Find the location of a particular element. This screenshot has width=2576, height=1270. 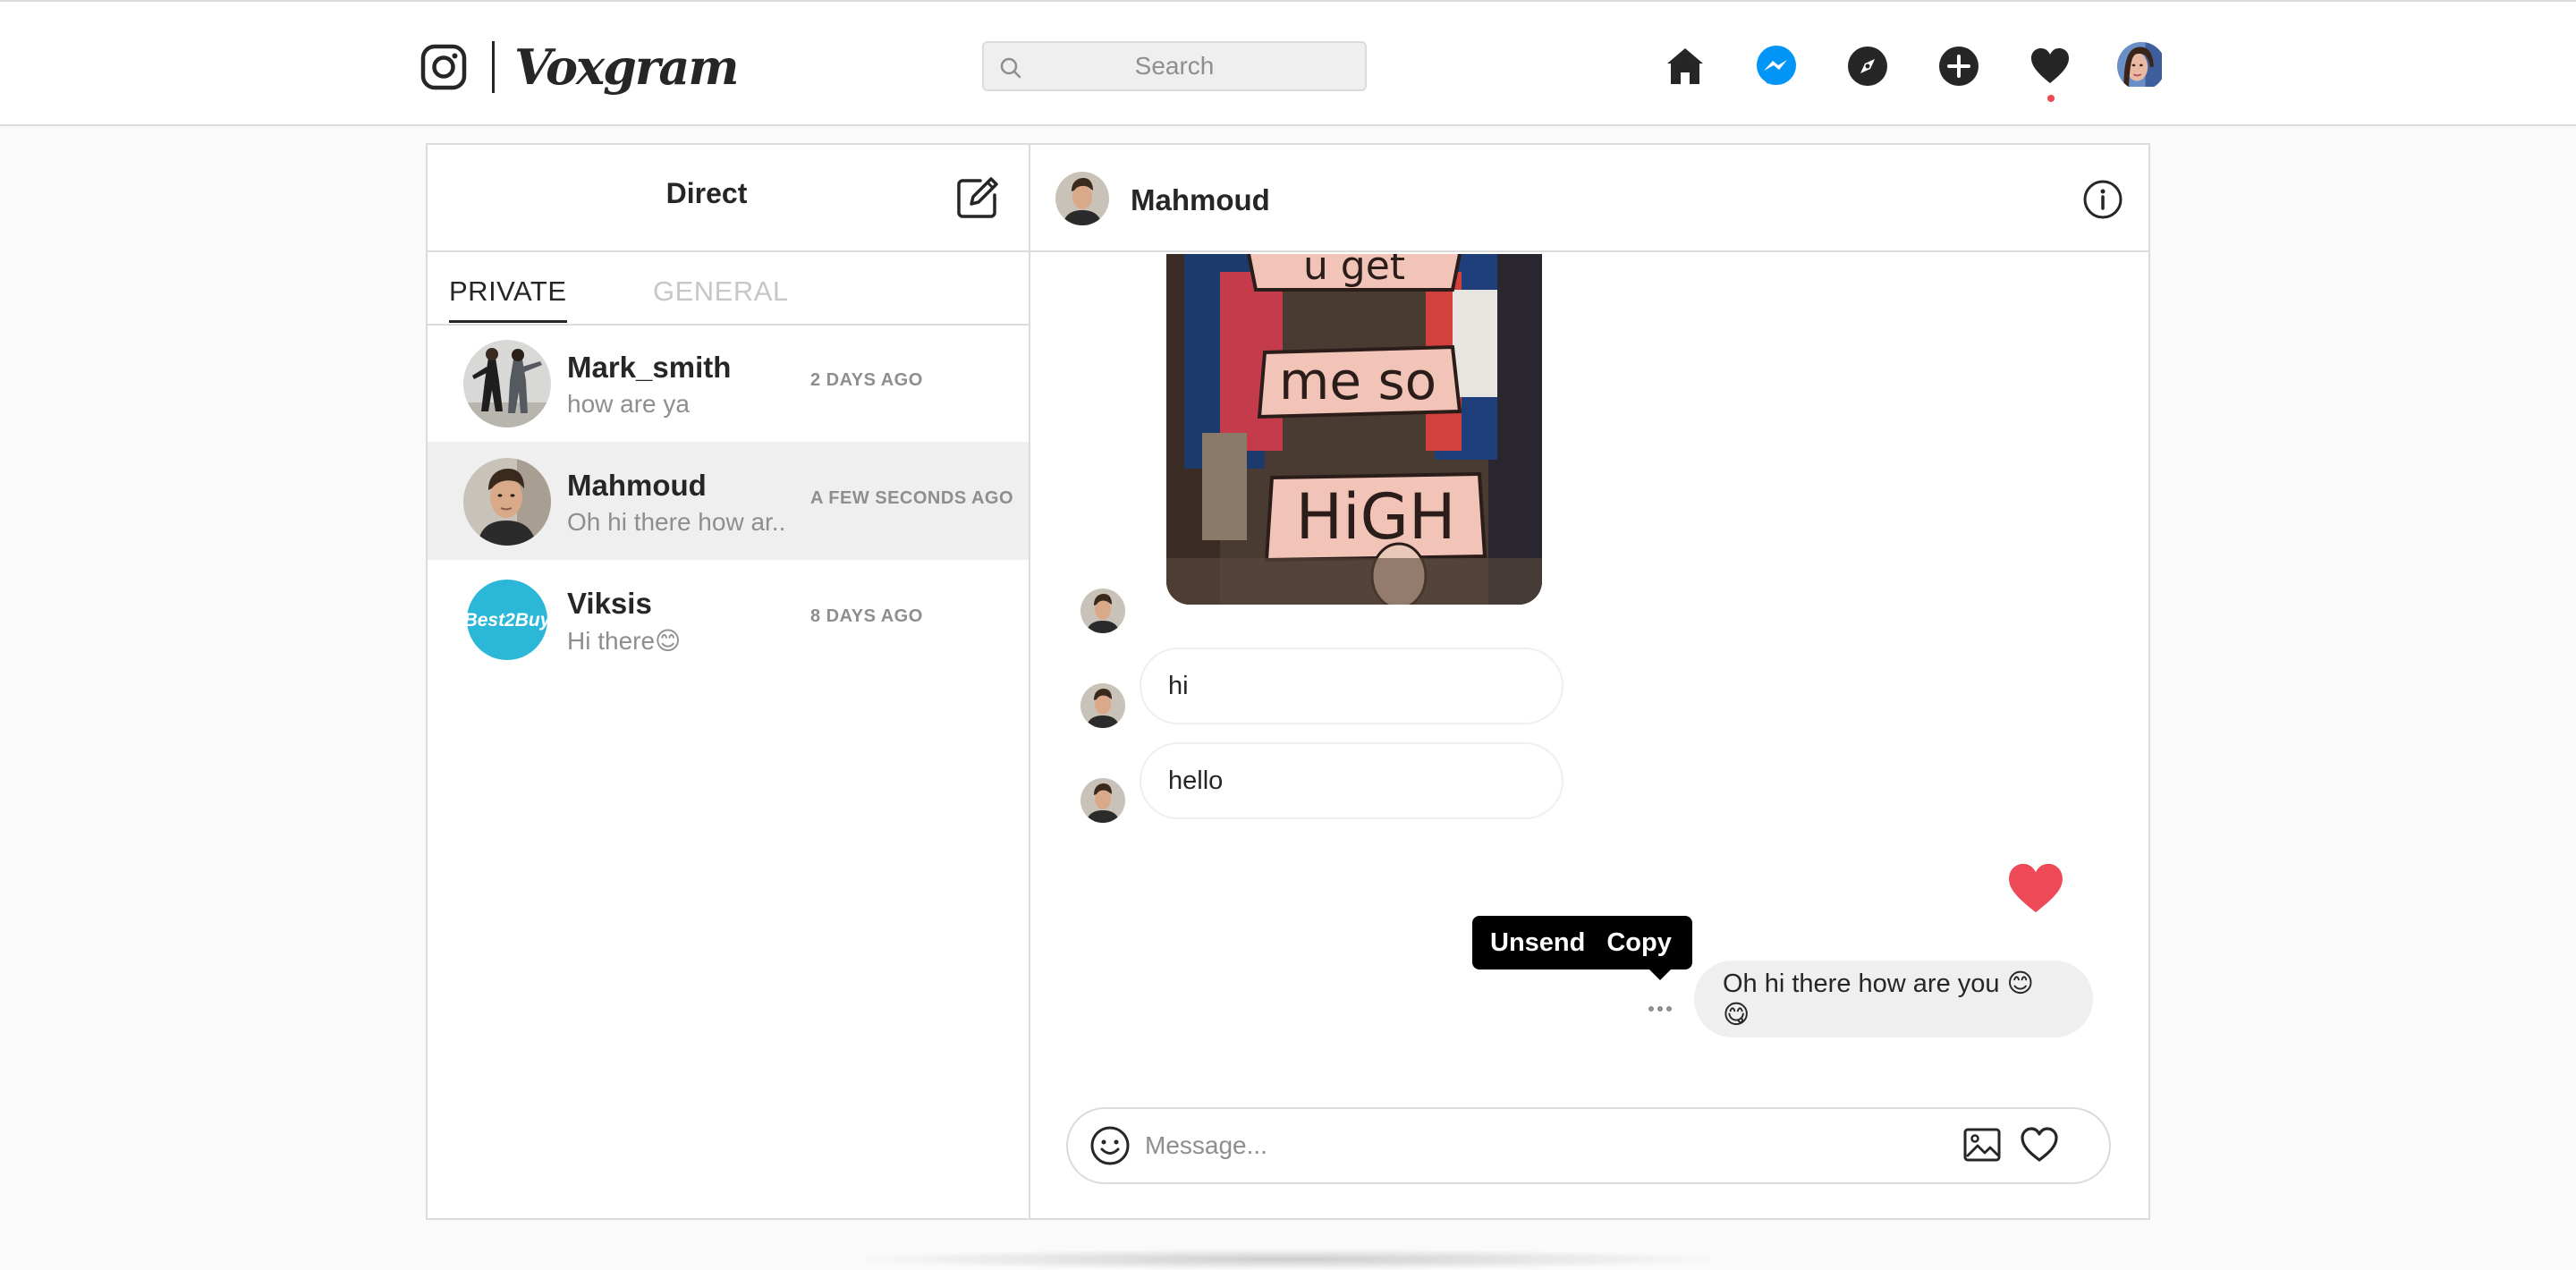

profile-avatar is located at coordinates (2141, 66).